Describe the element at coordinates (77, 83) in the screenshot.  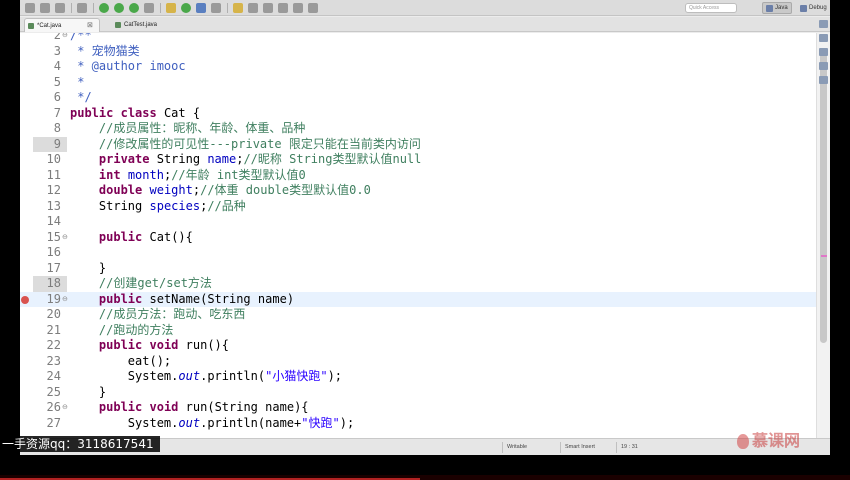
I see `code-text: *` at that location.